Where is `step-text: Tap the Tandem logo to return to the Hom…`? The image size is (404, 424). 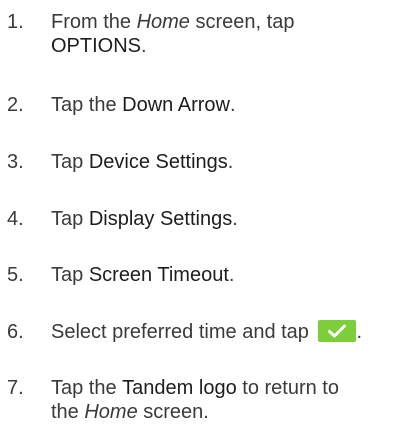
step-text: Tap the Tandem logo to return to the Hom… is located at coordinates (223, 400).